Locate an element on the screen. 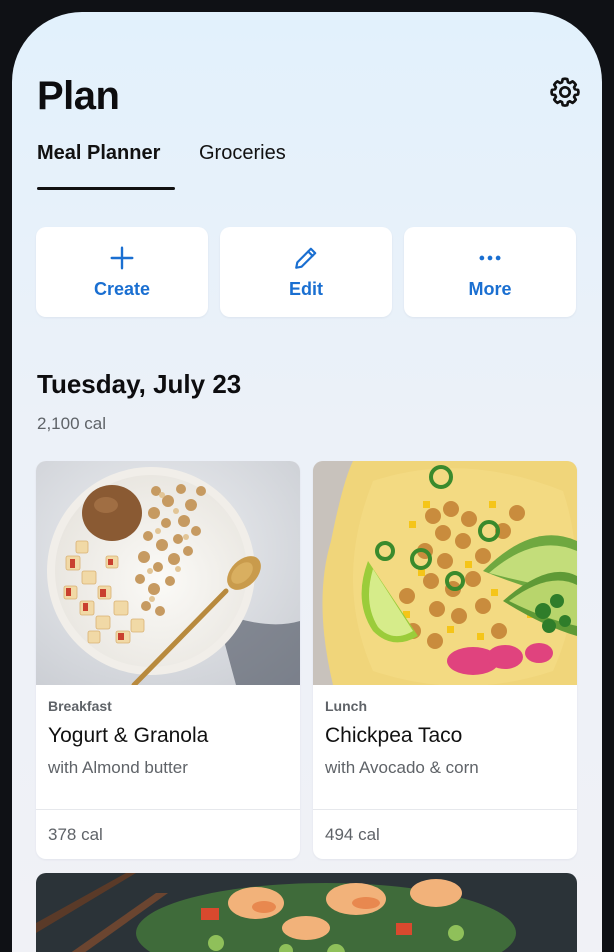 The image size is (614, 952). meal-description: with Almond butter is located at coordinates (118, 767).